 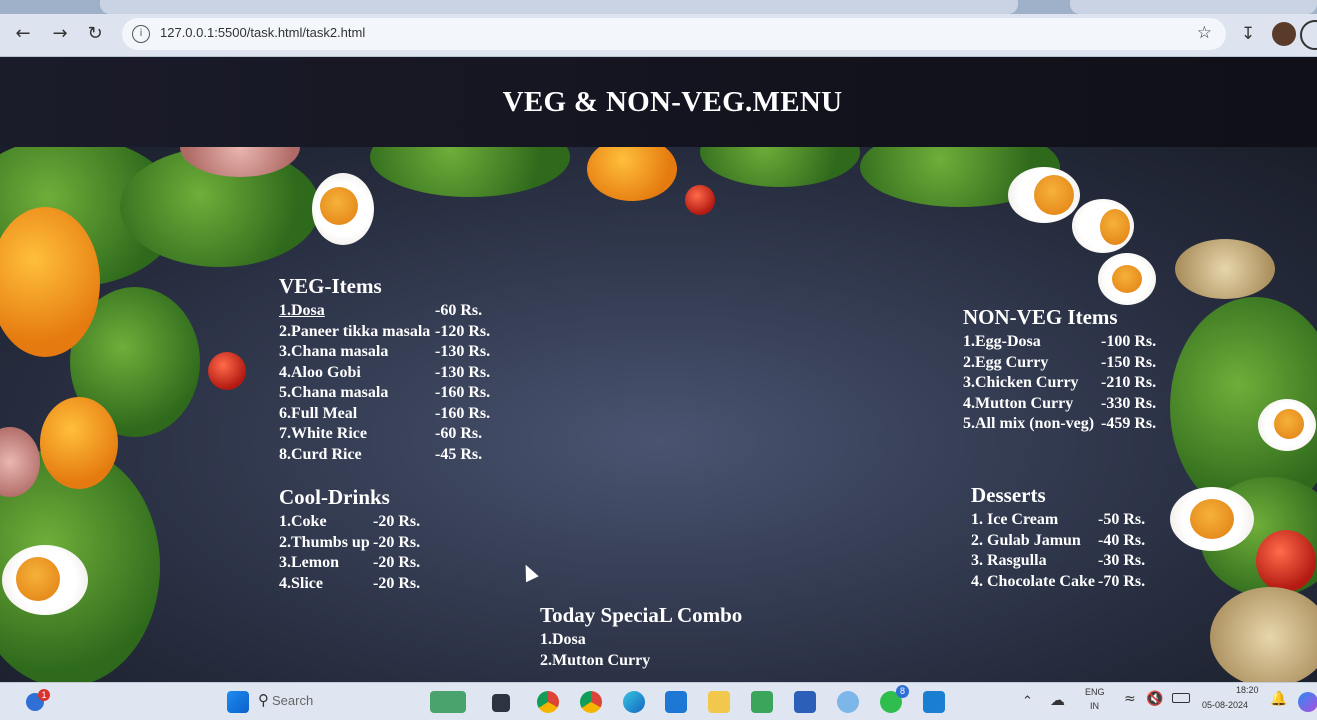 What do you see at coordinates (501, 703) in the screenshot?
I see `task-view-icon` at bounding box center [501, 703].